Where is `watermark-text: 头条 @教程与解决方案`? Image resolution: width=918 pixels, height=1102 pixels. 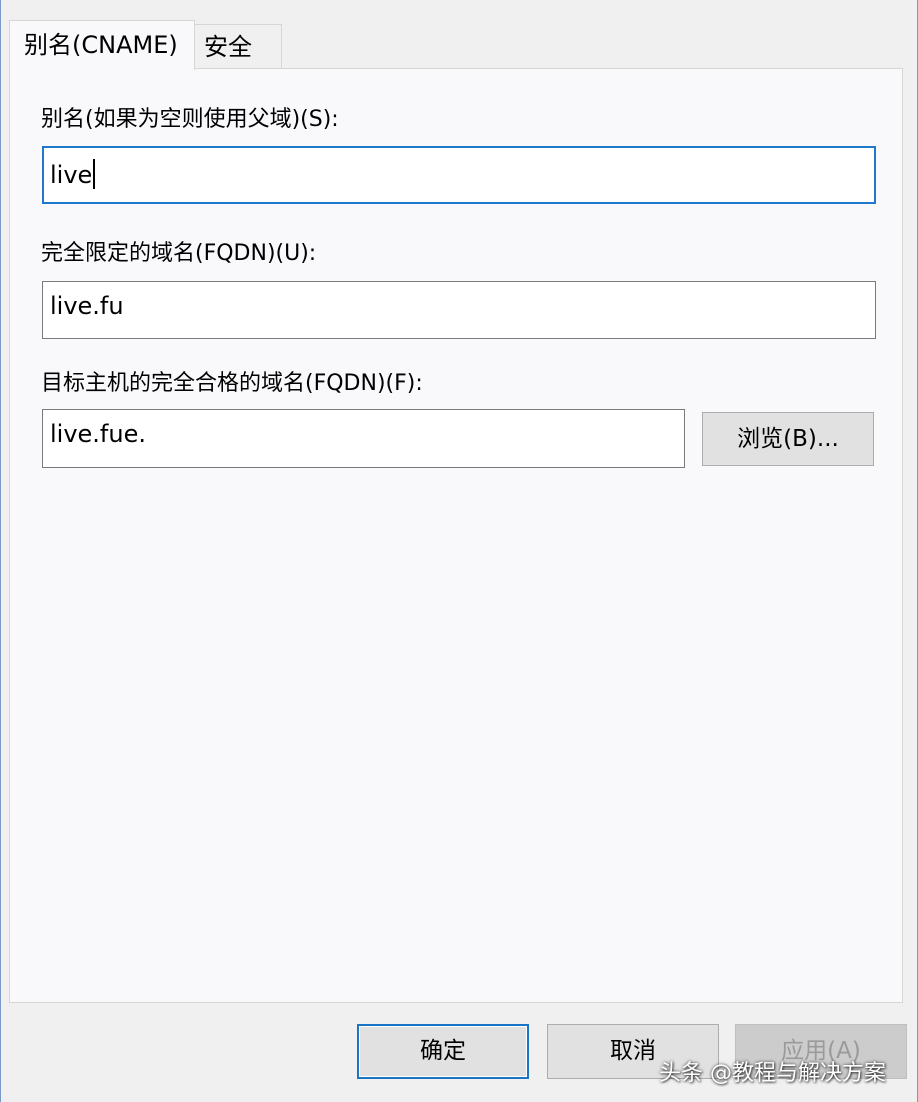 watermark-text: 头条 @教程与解决方案 is located at coordinates (772, 1073).